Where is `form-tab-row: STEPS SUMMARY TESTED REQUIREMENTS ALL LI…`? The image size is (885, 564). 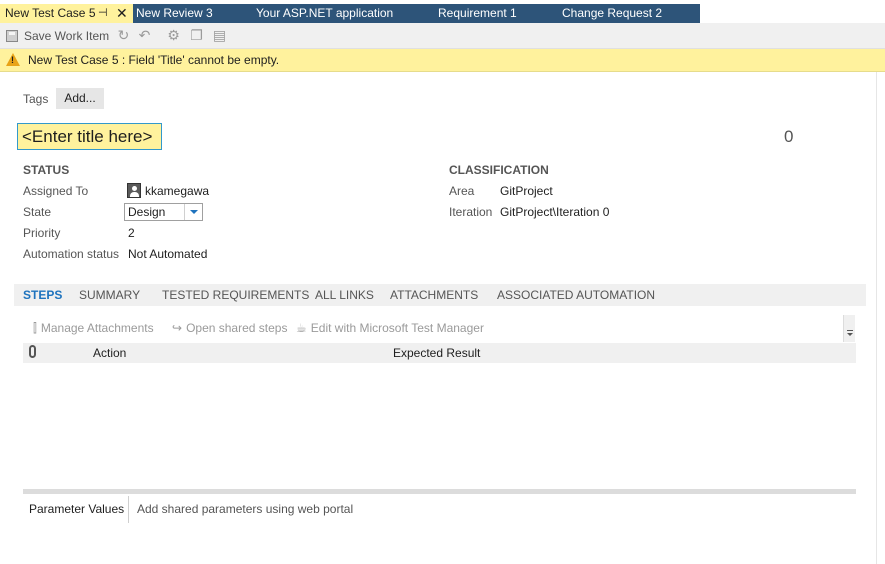
form-tab-row: STEPS SUMMARY TESTED REQUIREMENTS ALL LI… is located at coordinates (440, 295).